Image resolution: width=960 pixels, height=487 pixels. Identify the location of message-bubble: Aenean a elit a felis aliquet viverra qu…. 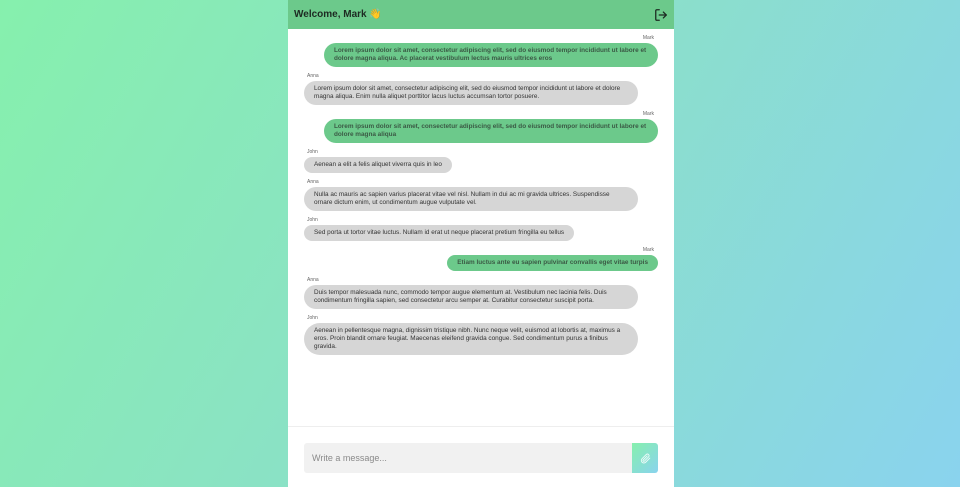
(378, 165).